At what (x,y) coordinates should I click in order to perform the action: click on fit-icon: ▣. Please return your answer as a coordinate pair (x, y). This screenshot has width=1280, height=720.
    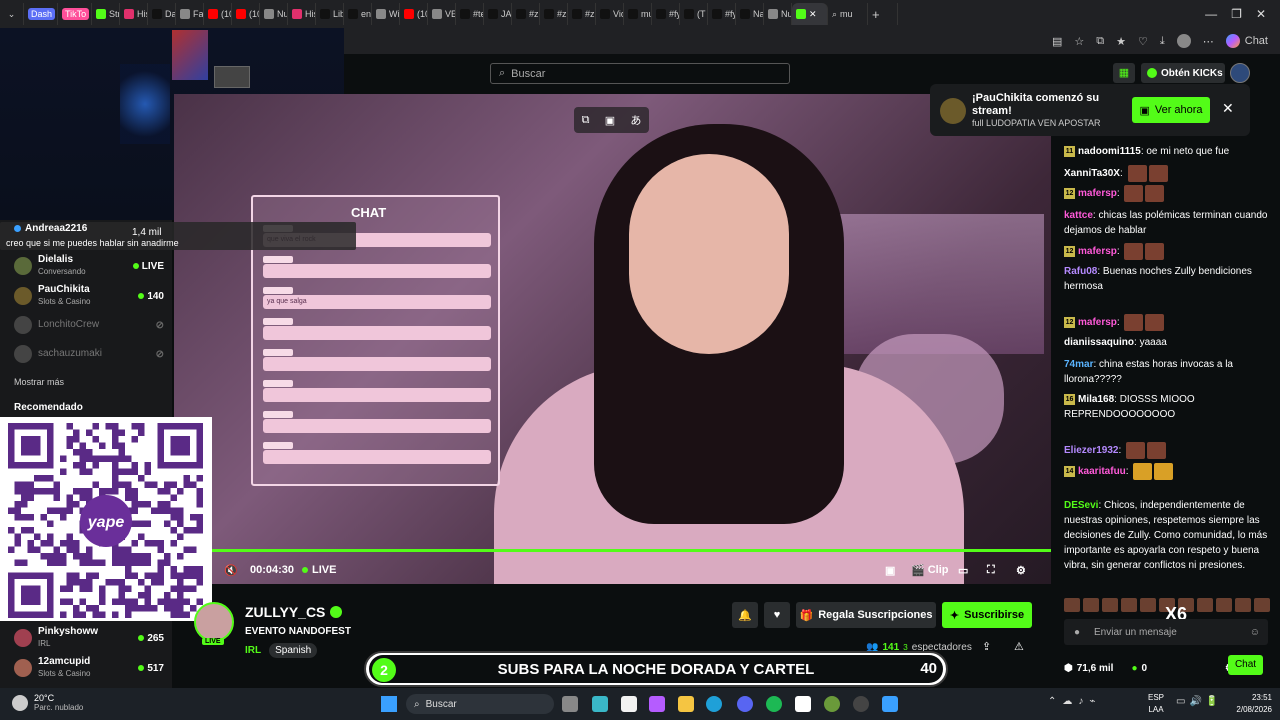
    Looking at the image, I should click on (890, 570).